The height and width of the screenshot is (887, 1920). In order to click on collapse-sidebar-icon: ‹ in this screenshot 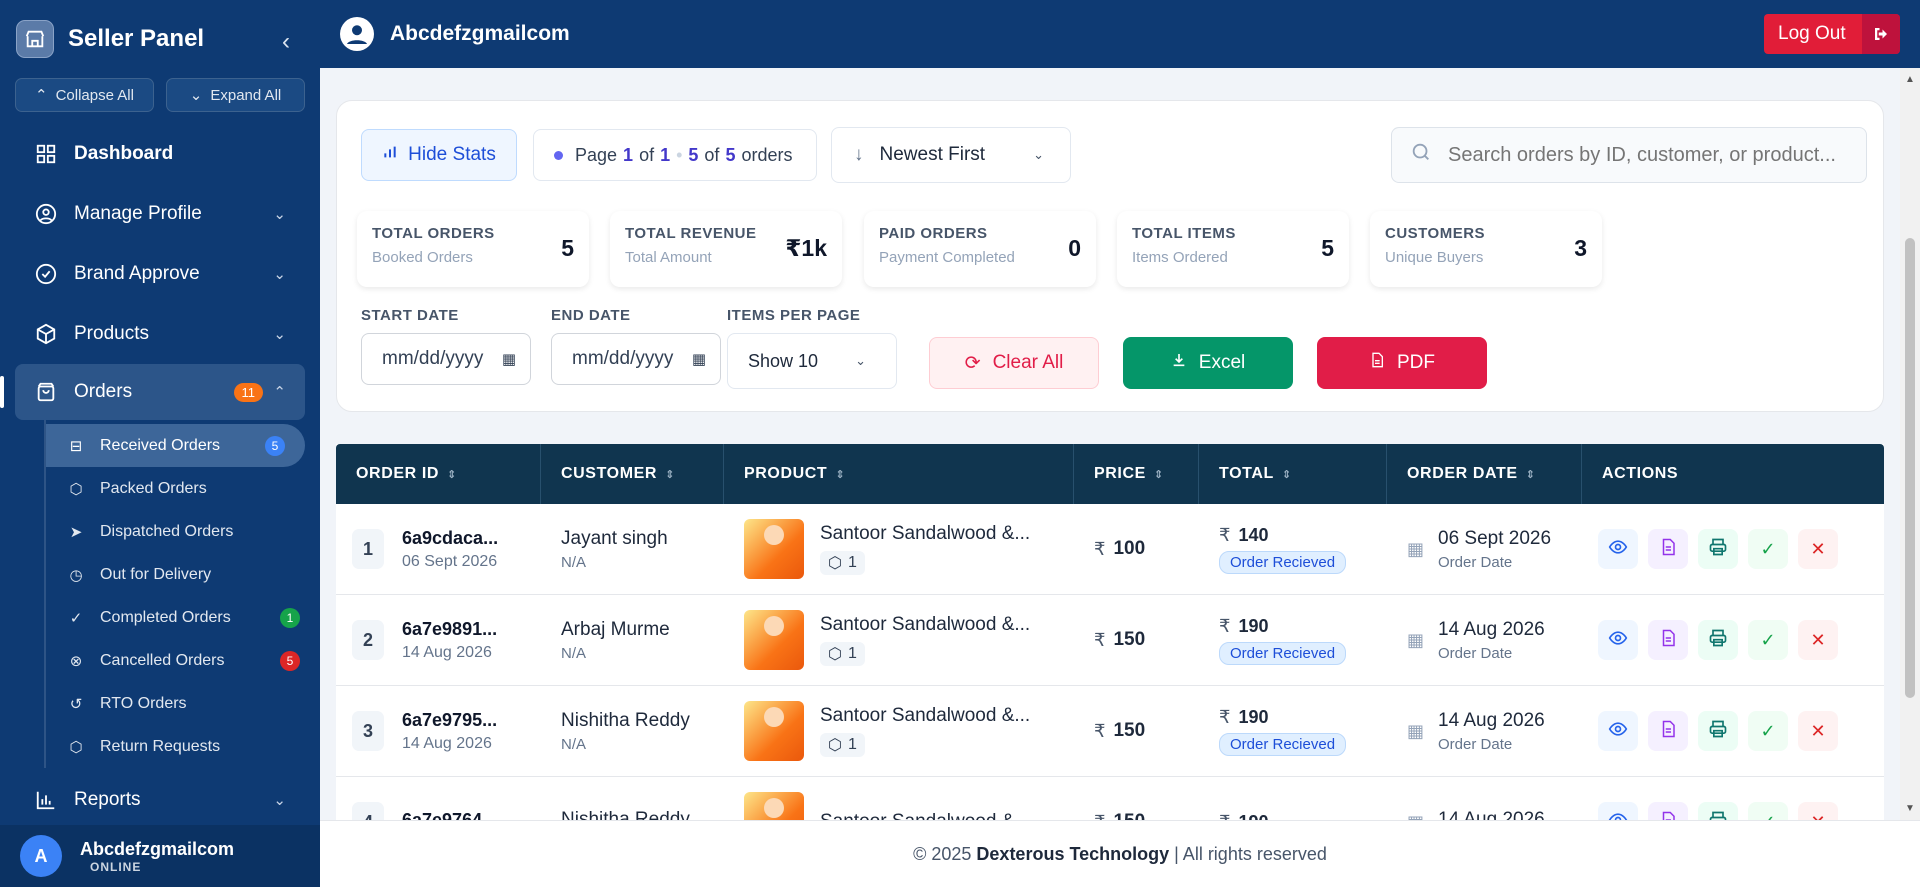, I will do `click(286, 42)`.